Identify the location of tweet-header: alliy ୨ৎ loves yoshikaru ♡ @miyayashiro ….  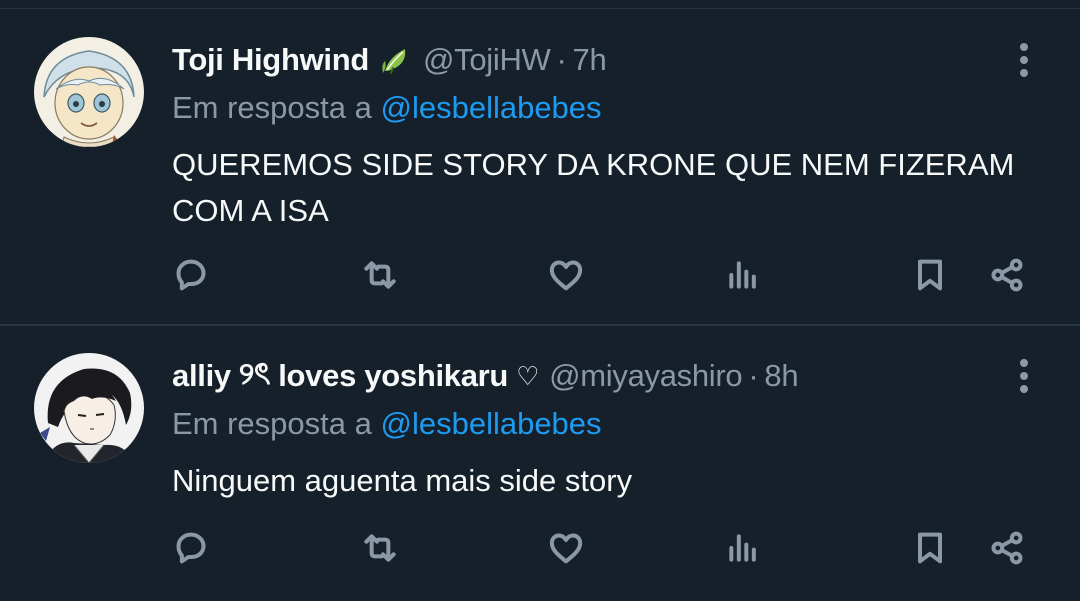
(485, 376).